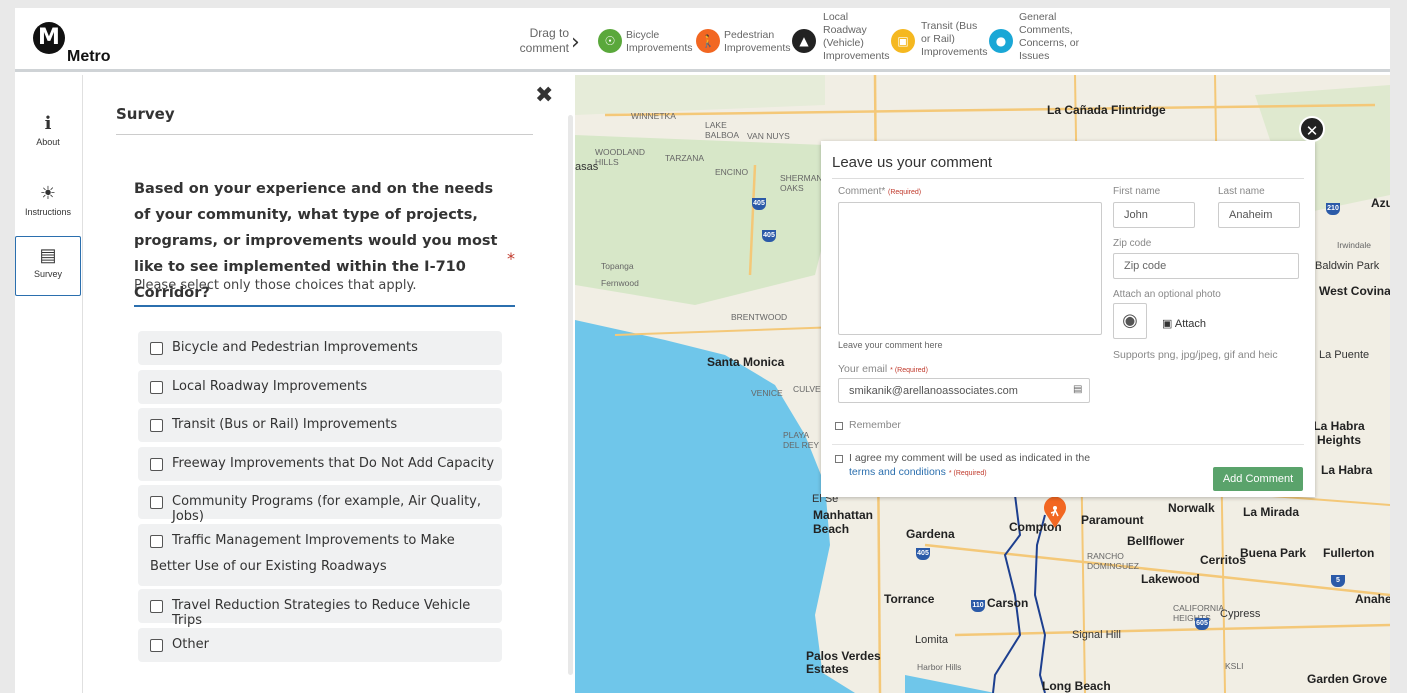 The image size is (1407, 693). What do you see at coordinates (570, 395) in the screenshot?
I see `scrollbar` at bounding box center [570, 395].